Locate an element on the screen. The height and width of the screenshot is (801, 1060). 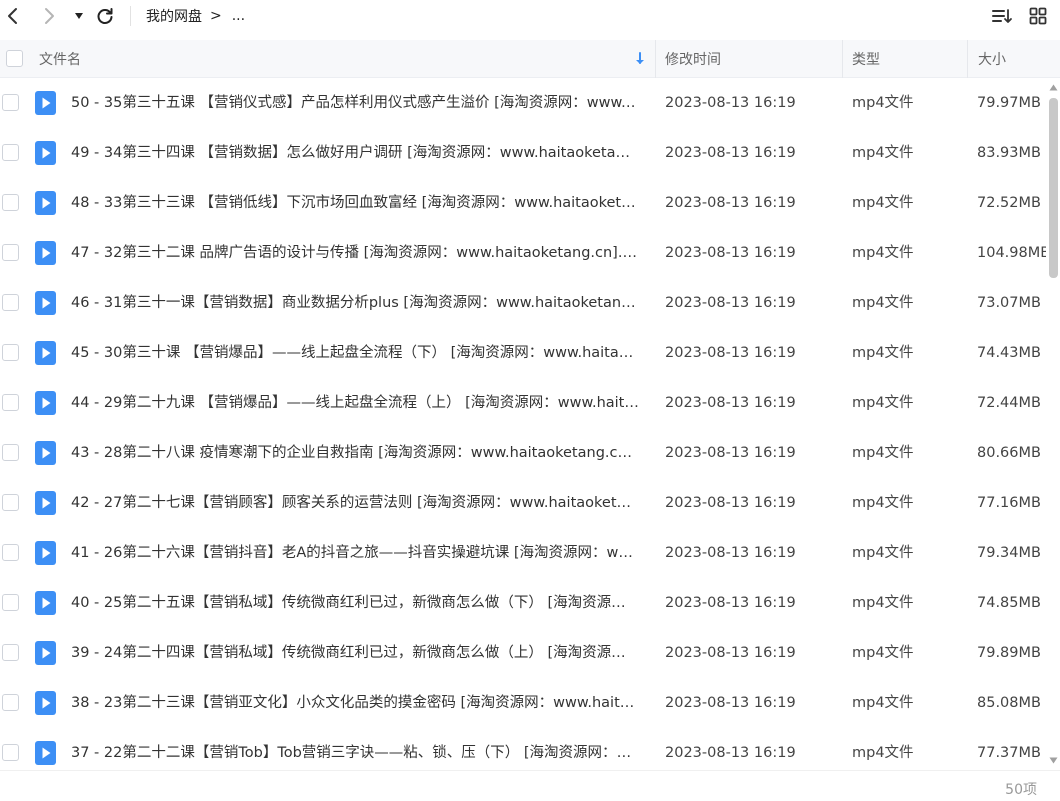
refresh-icon is located at coordinates (105, 16).